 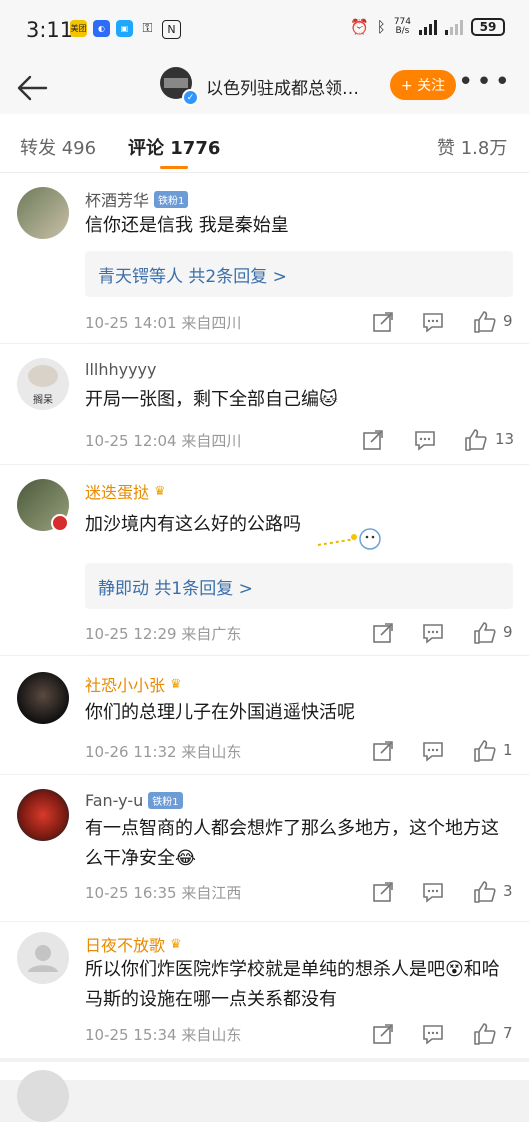 I want to click on like-count: 7, so click(x=508, y=1033).